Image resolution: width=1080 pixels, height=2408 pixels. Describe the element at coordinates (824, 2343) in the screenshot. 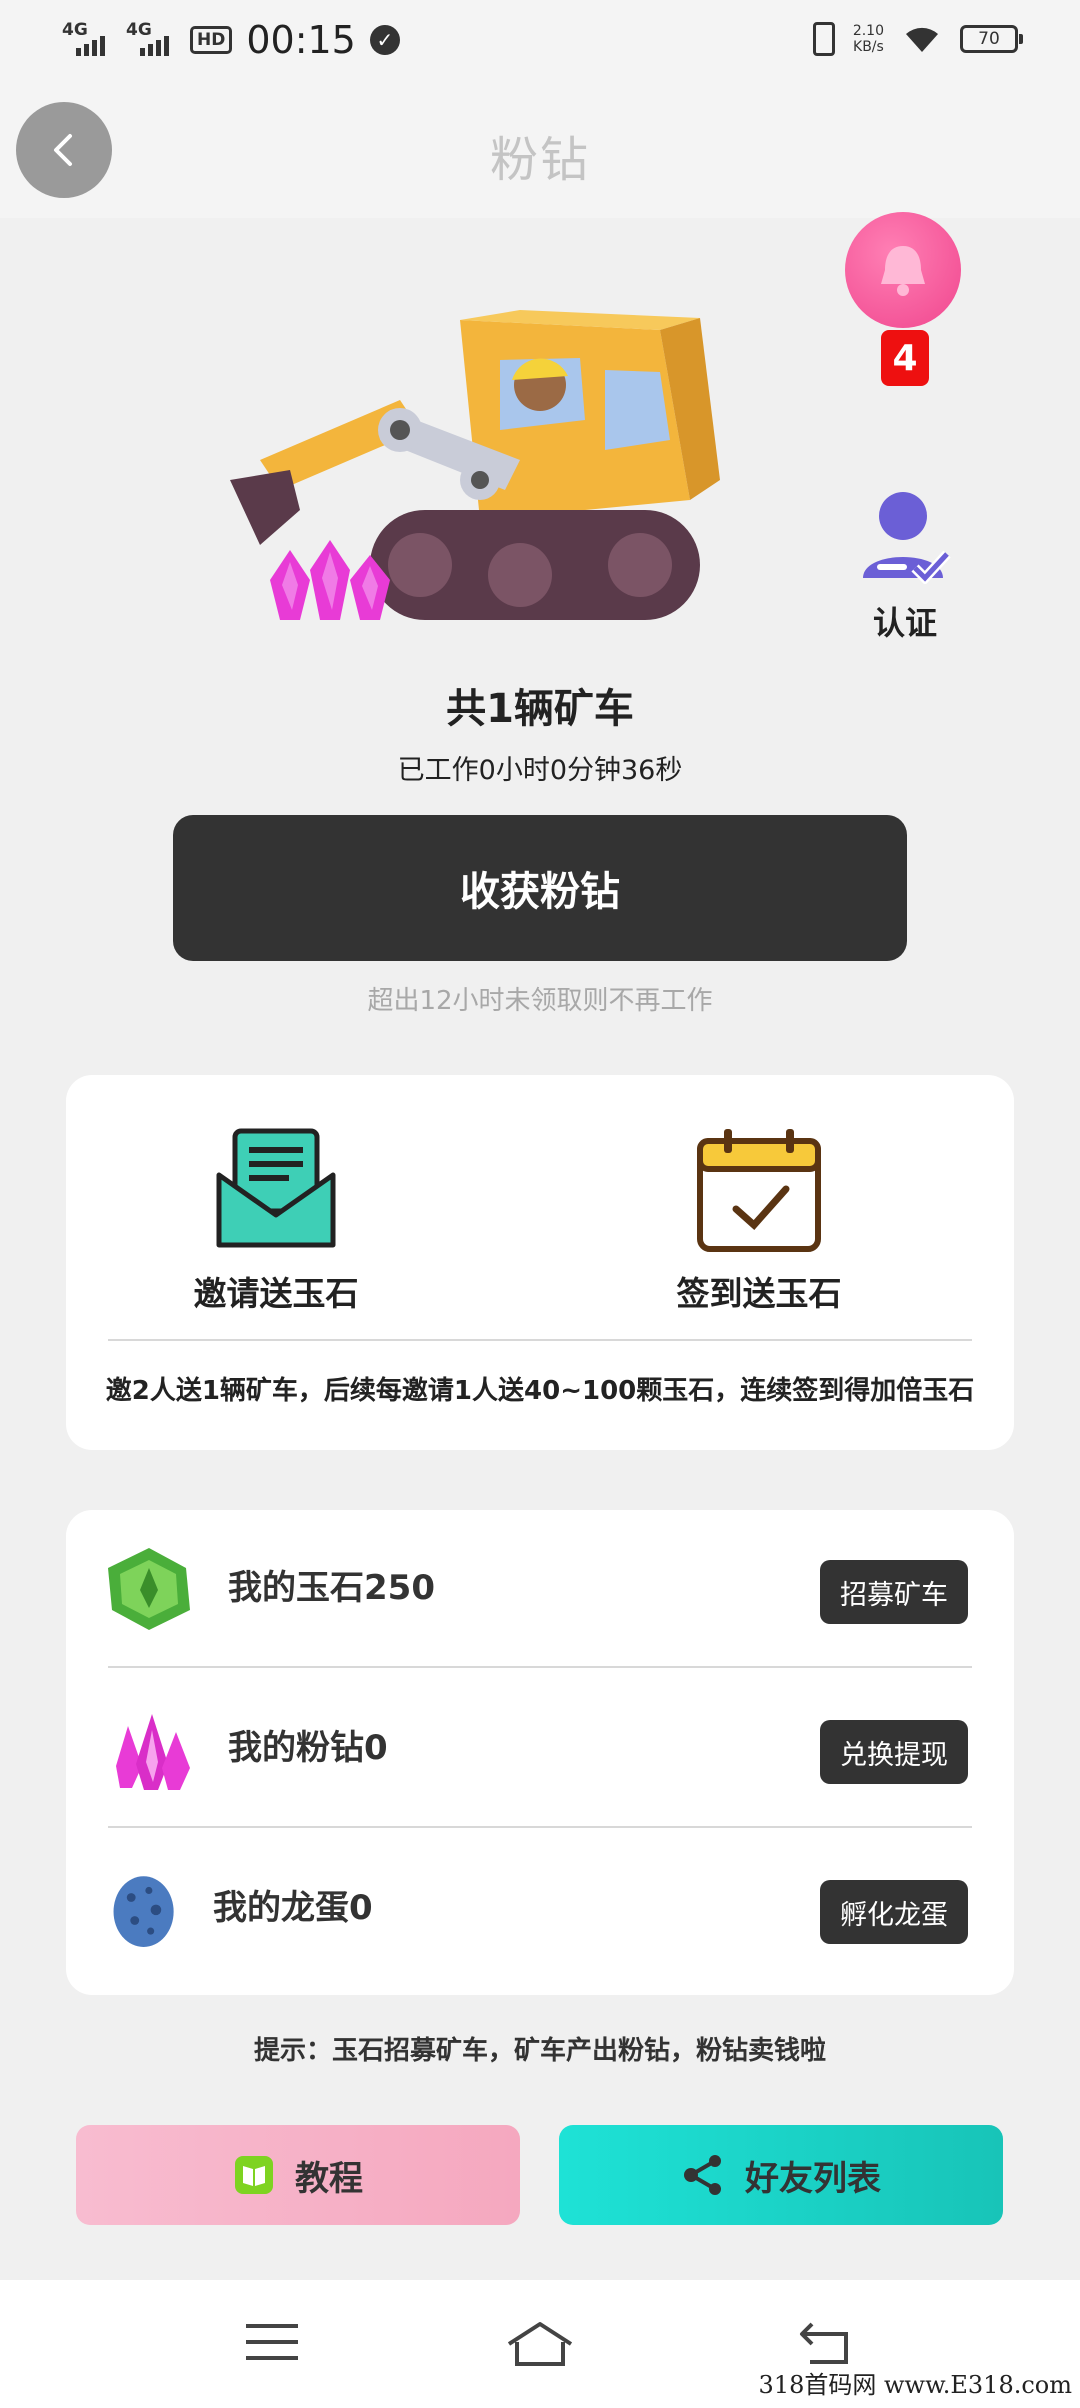

I see `back-nav-icon` at that location.